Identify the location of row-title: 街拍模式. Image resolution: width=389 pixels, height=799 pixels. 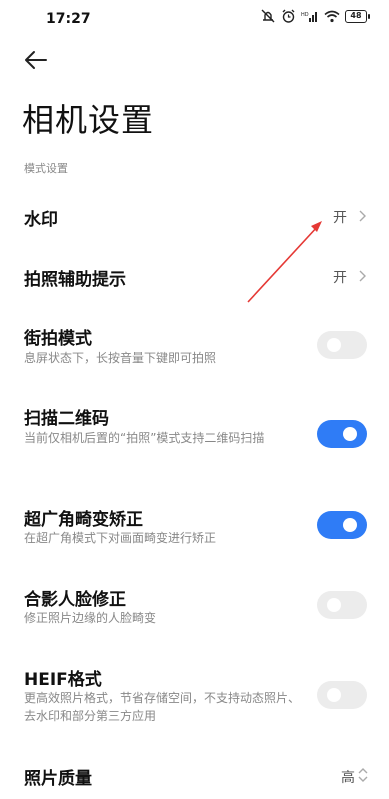
(58, 339).